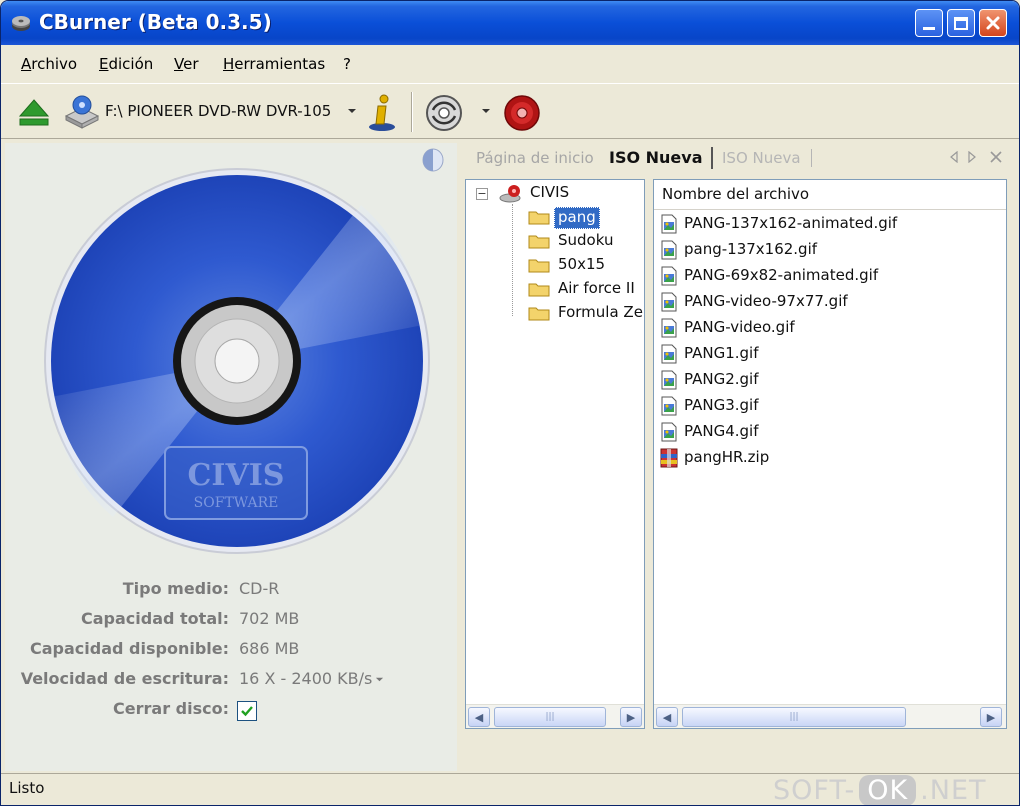 The image size is (1020, 806). I want to click on write-speed-value: 16 X - 2400 KB/s, so click(306, 678).